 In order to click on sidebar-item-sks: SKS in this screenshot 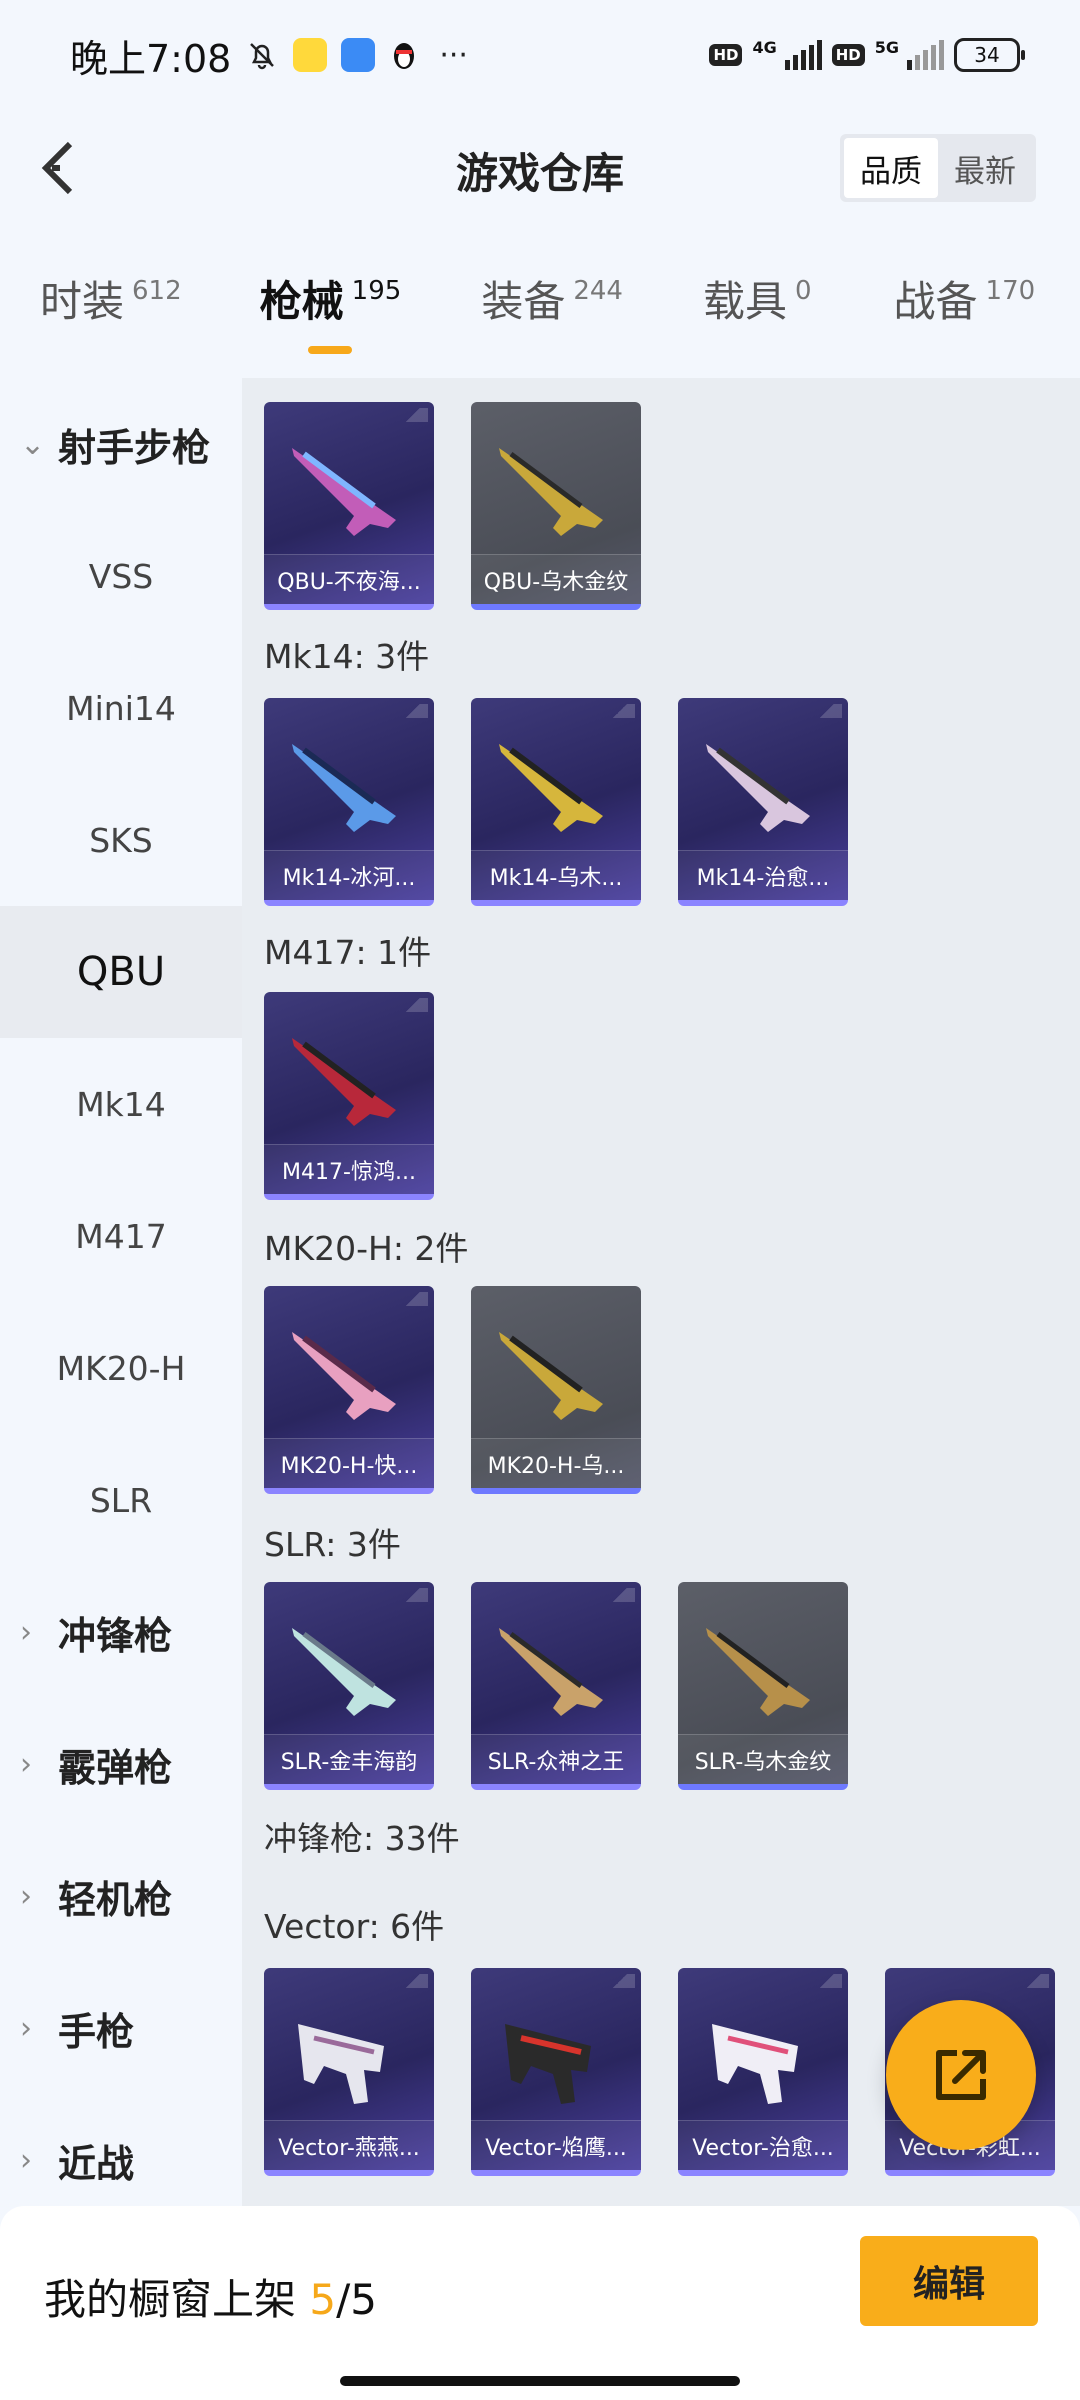, I will do `click(121, 840)`.